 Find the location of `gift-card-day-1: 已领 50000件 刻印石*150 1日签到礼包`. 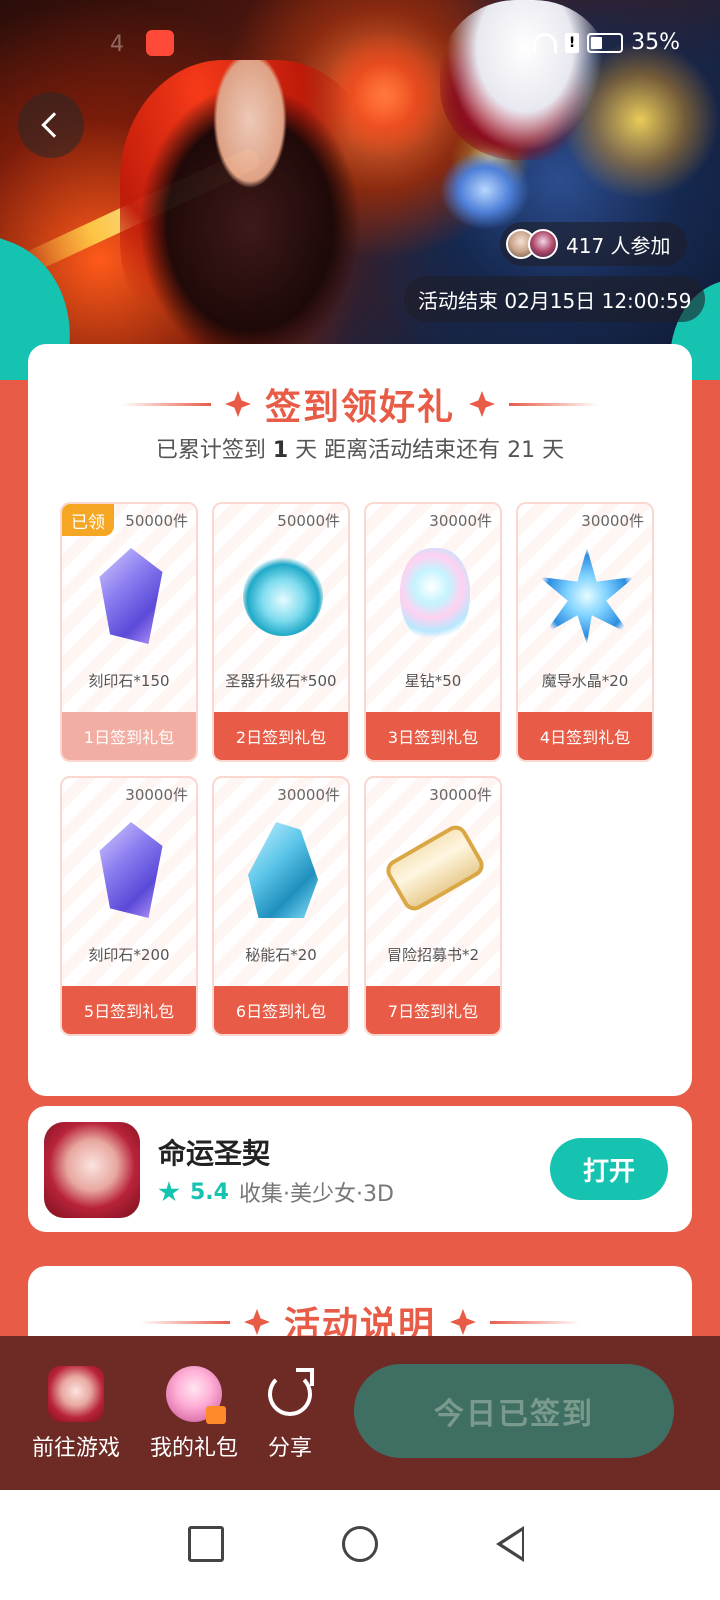

gift-card-day-1: 已领 50000件 刻印石*150 1日签到礼包 is located at coordinates (129, 632).